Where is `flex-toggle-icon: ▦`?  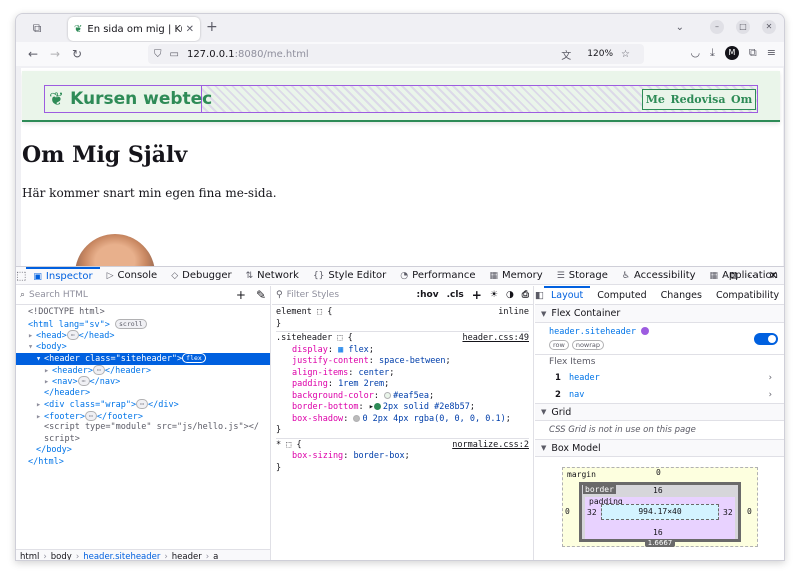 flex-toggle-icon: ▦ is located at coordinates (340, 350).